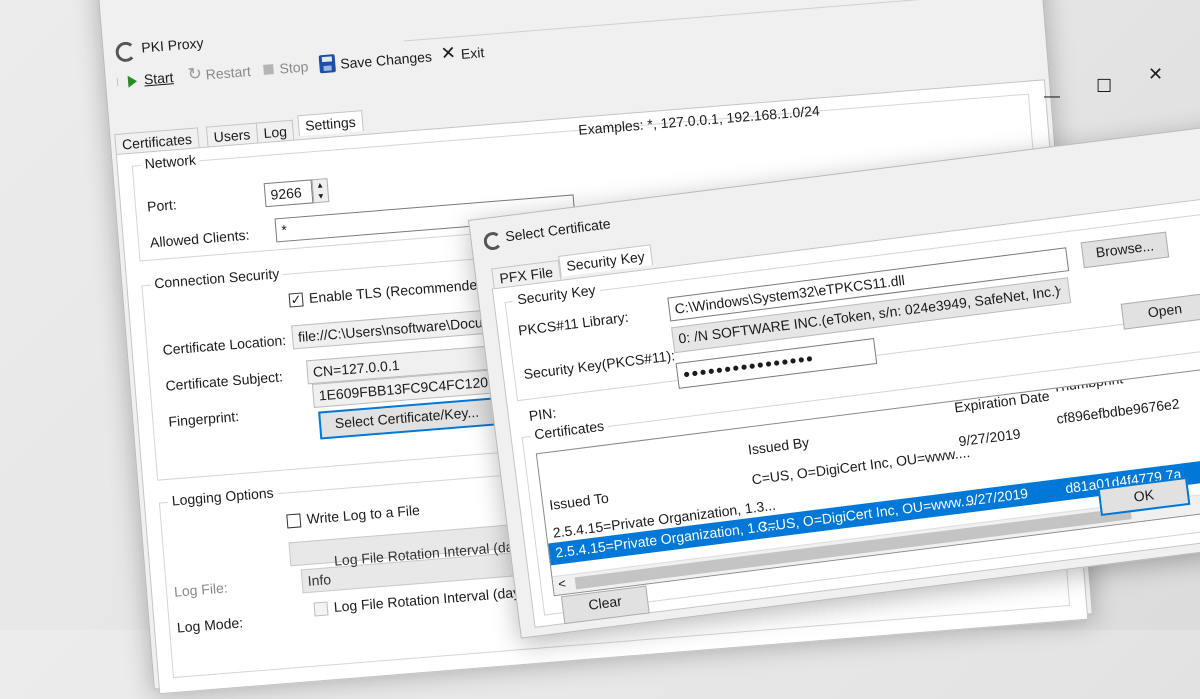  What do you see at coordinates (386, 59) in the screenshot?
I see `save-changes-button: Save Changes` at bounding box center [386, 59].